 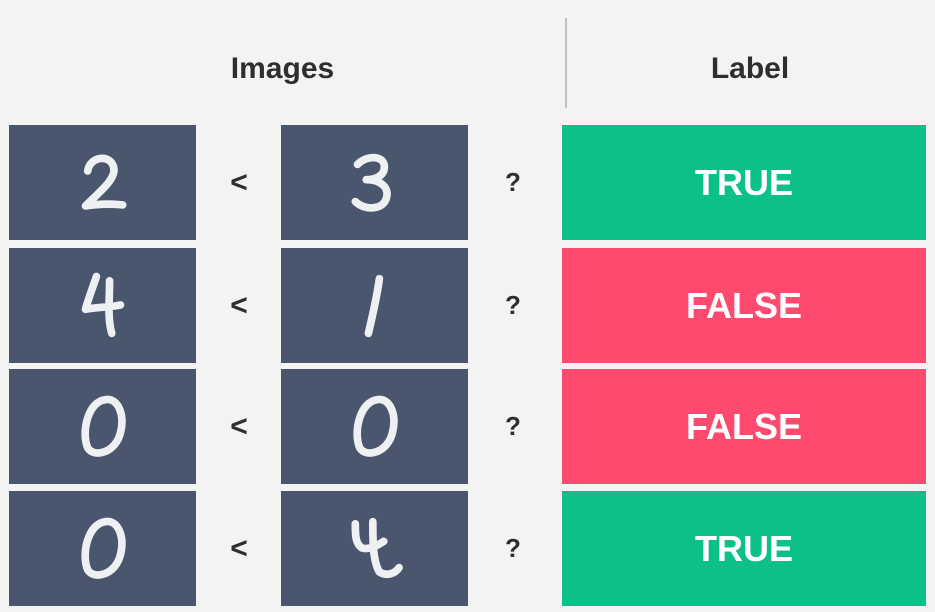 What do you see at coordinates (282, 68) in the screenshot?
I see `images-column-header: Images` at bounding box center [282, 68].